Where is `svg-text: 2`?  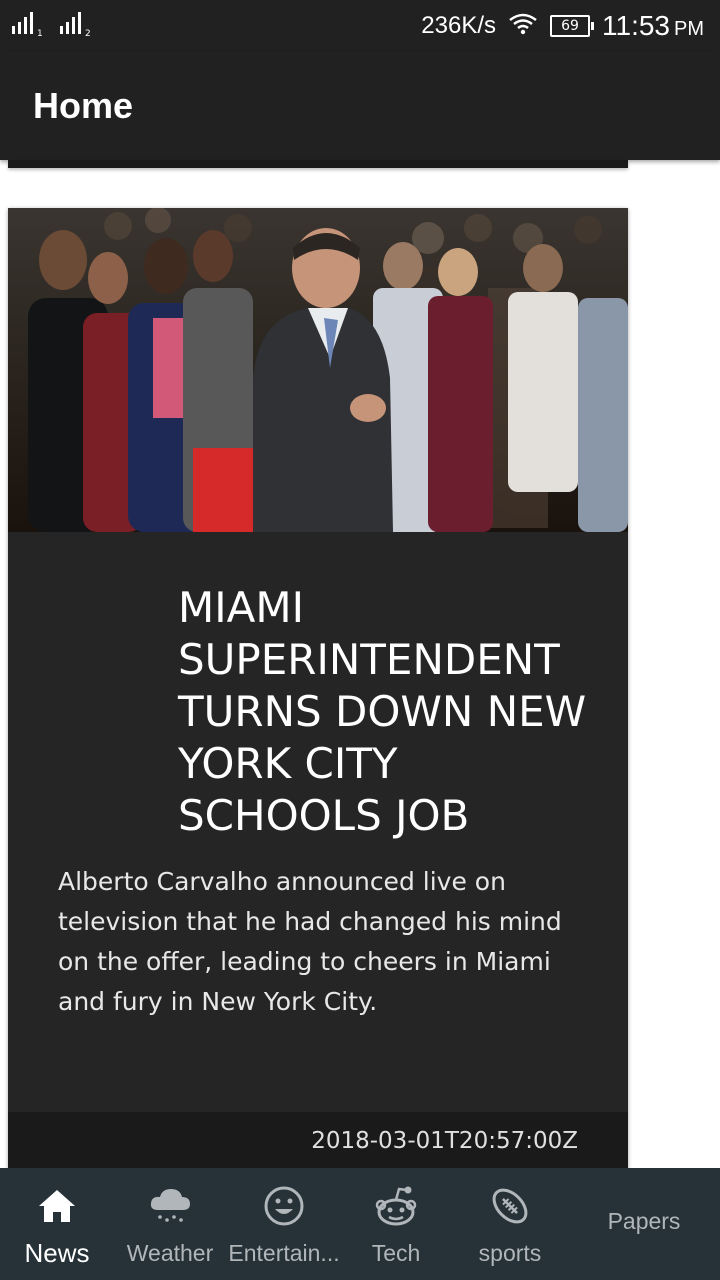
svg-text: 2 is located at coordinates (88, 33).